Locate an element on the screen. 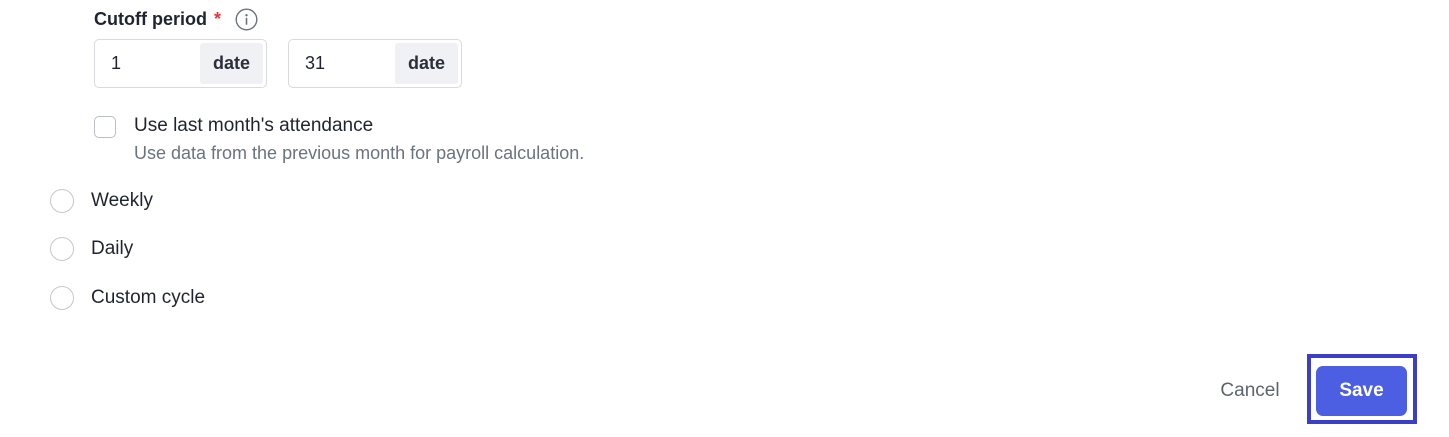  cancel-button: Cancel is located at coordinates (1250, 391).